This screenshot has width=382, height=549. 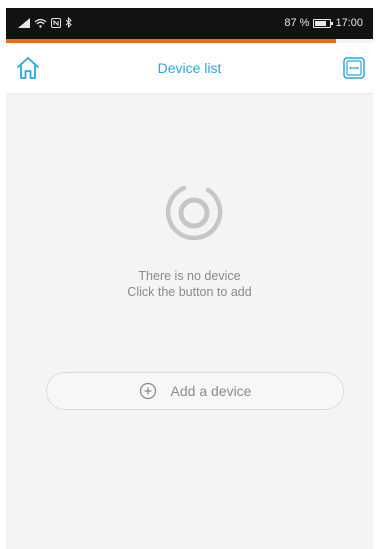 What do you see at coordinates (349, 23) in the screenshot?
I see `status-time: 17:00` at bounding box center [349, 23].